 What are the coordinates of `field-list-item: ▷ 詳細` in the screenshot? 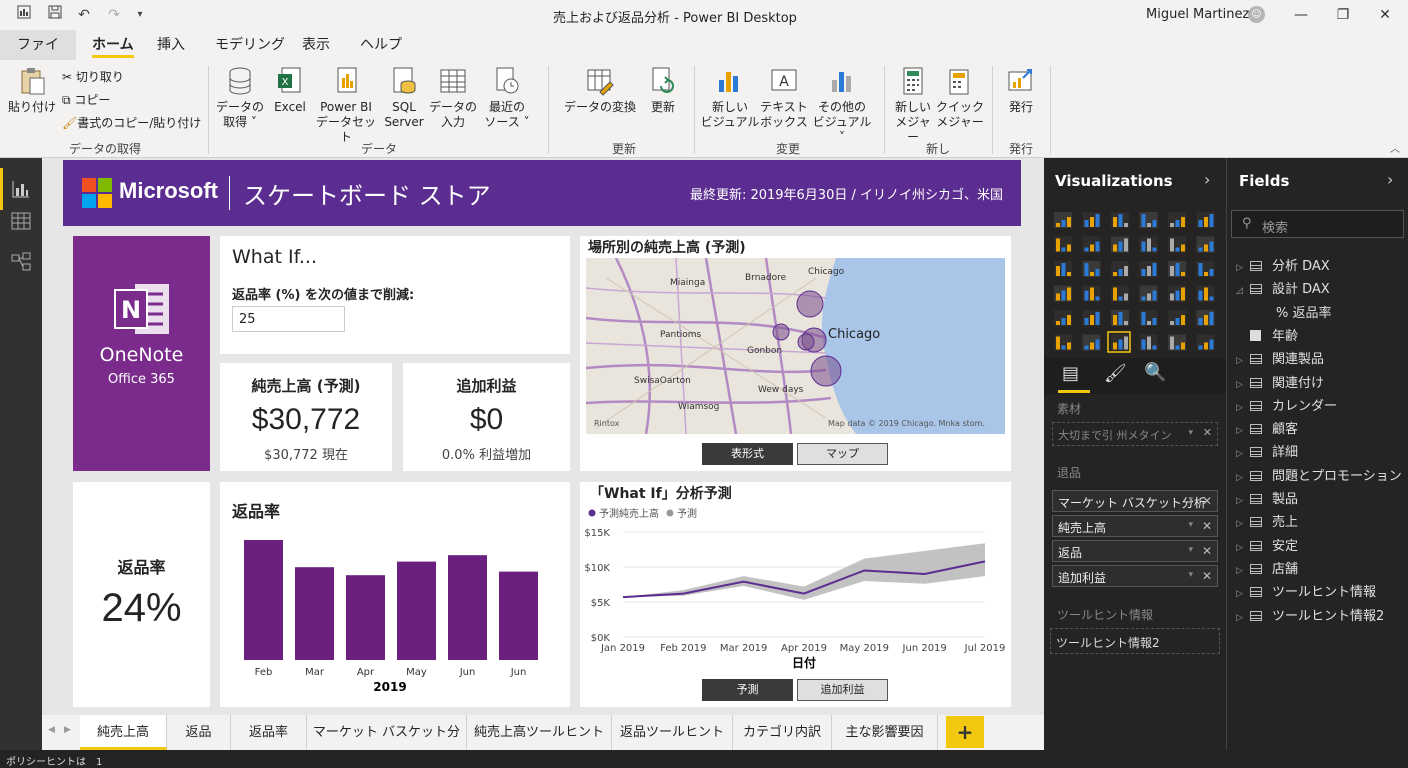 It's located at (1267, 450).